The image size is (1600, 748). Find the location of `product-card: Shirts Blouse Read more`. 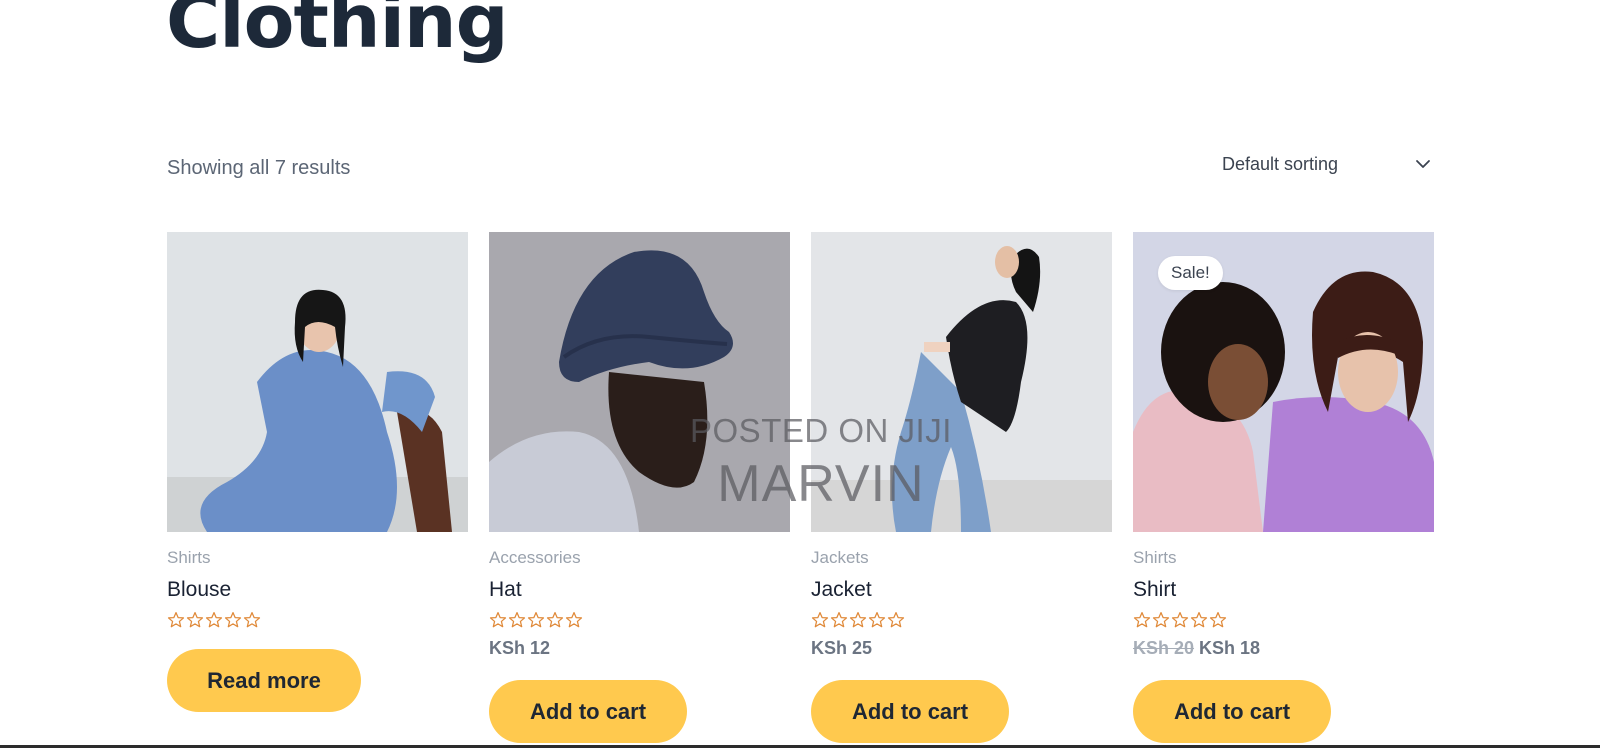

product-card: Shirts Blouse Read more is located at coordinates (317, 490).